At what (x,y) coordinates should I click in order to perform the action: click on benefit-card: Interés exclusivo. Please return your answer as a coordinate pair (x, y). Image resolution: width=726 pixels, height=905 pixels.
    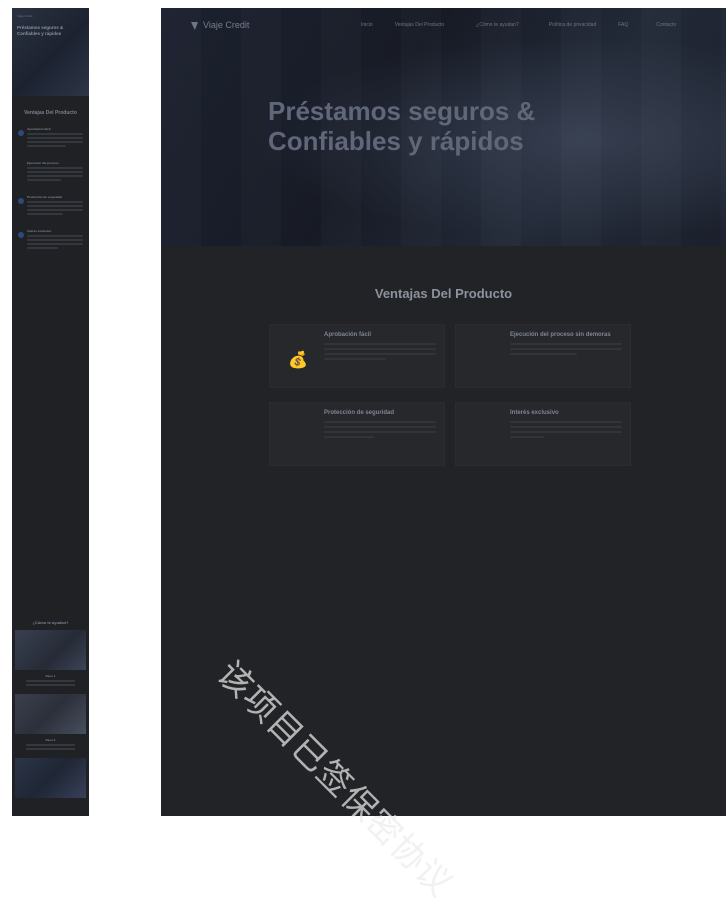
    Looking at the image, I should click on (543, 434).